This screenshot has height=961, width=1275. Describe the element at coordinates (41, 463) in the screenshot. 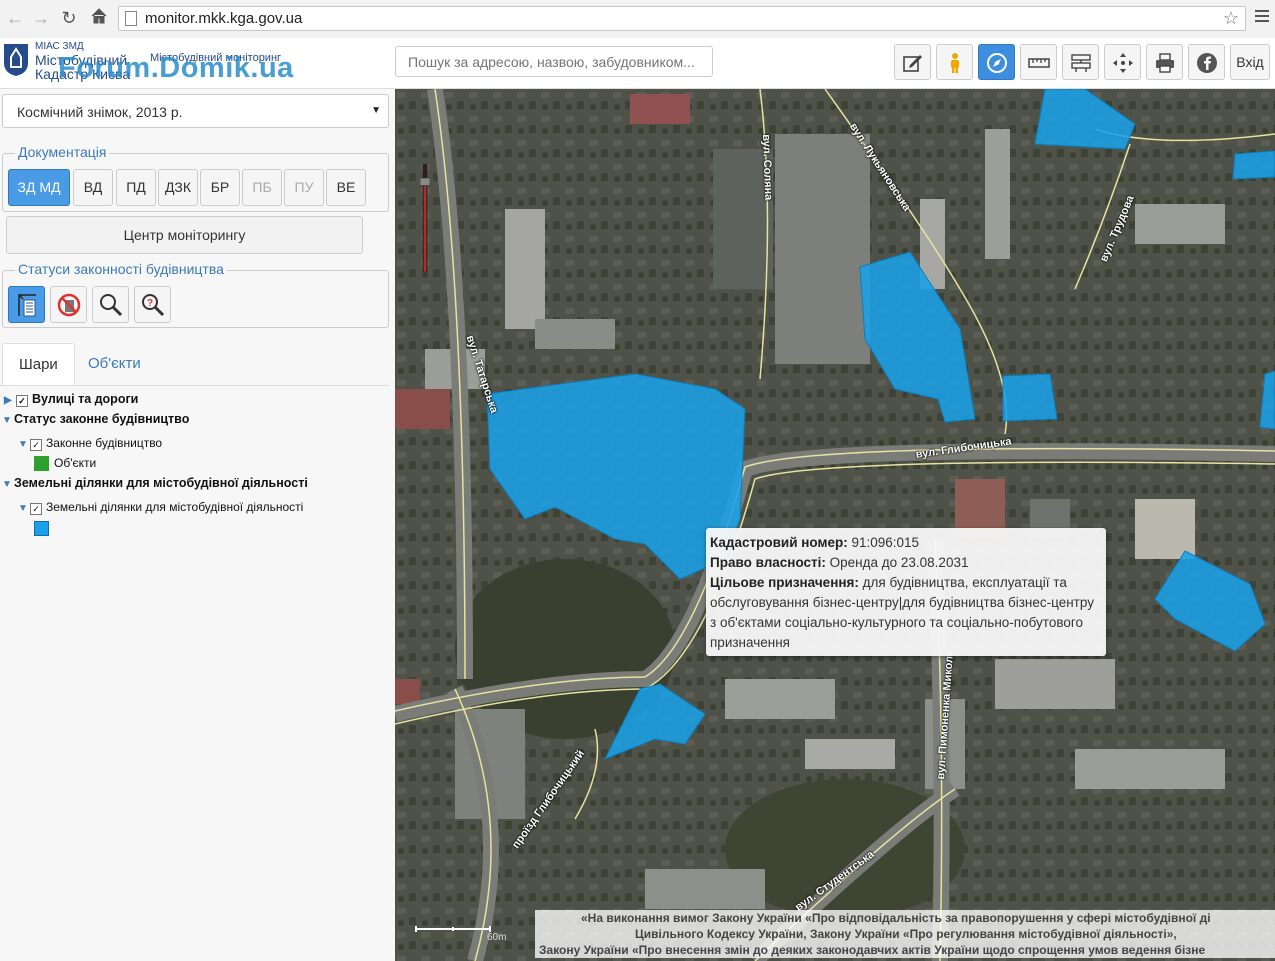

I see `objects-legend-swatch` at that location.